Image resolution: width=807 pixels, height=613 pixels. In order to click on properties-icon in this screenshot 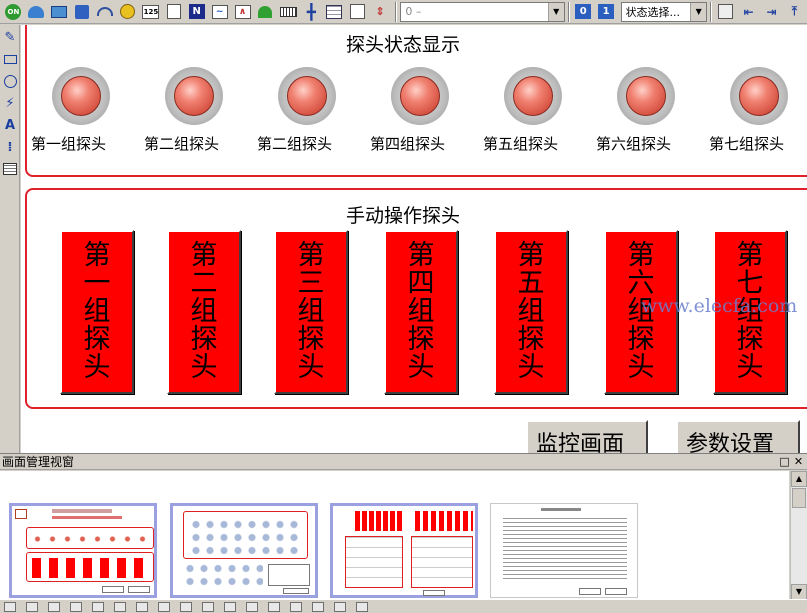, I will do `click(725, 12)`.